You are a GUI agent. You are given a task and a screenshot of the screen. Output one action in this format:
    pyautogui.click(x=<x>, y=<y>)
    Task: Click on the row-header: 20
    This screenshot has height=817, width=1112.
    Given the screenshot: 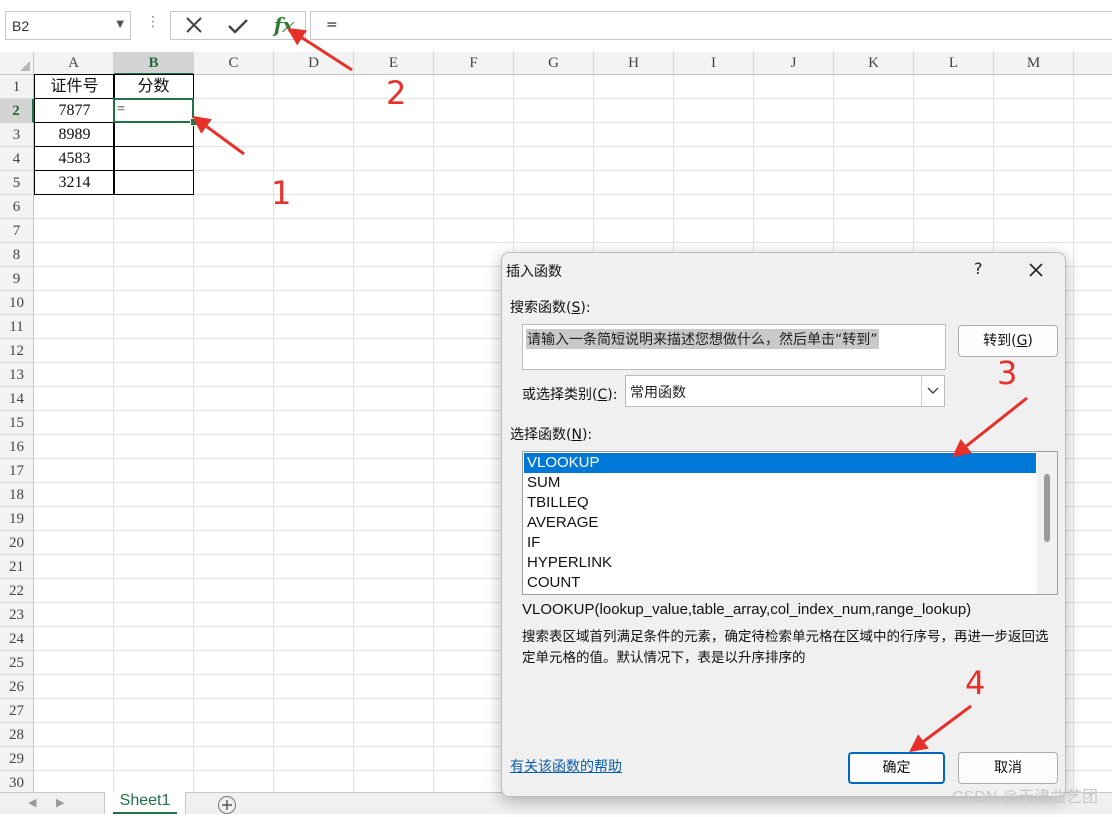 What is the action you would take?
    pyautogui.click(x=17, y=543)
    